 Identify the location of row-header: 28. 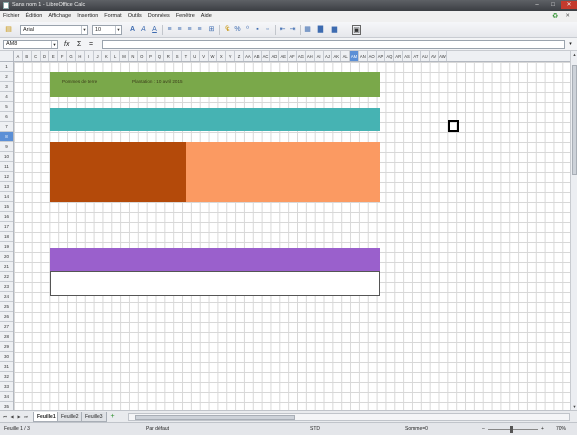
(6, 337).